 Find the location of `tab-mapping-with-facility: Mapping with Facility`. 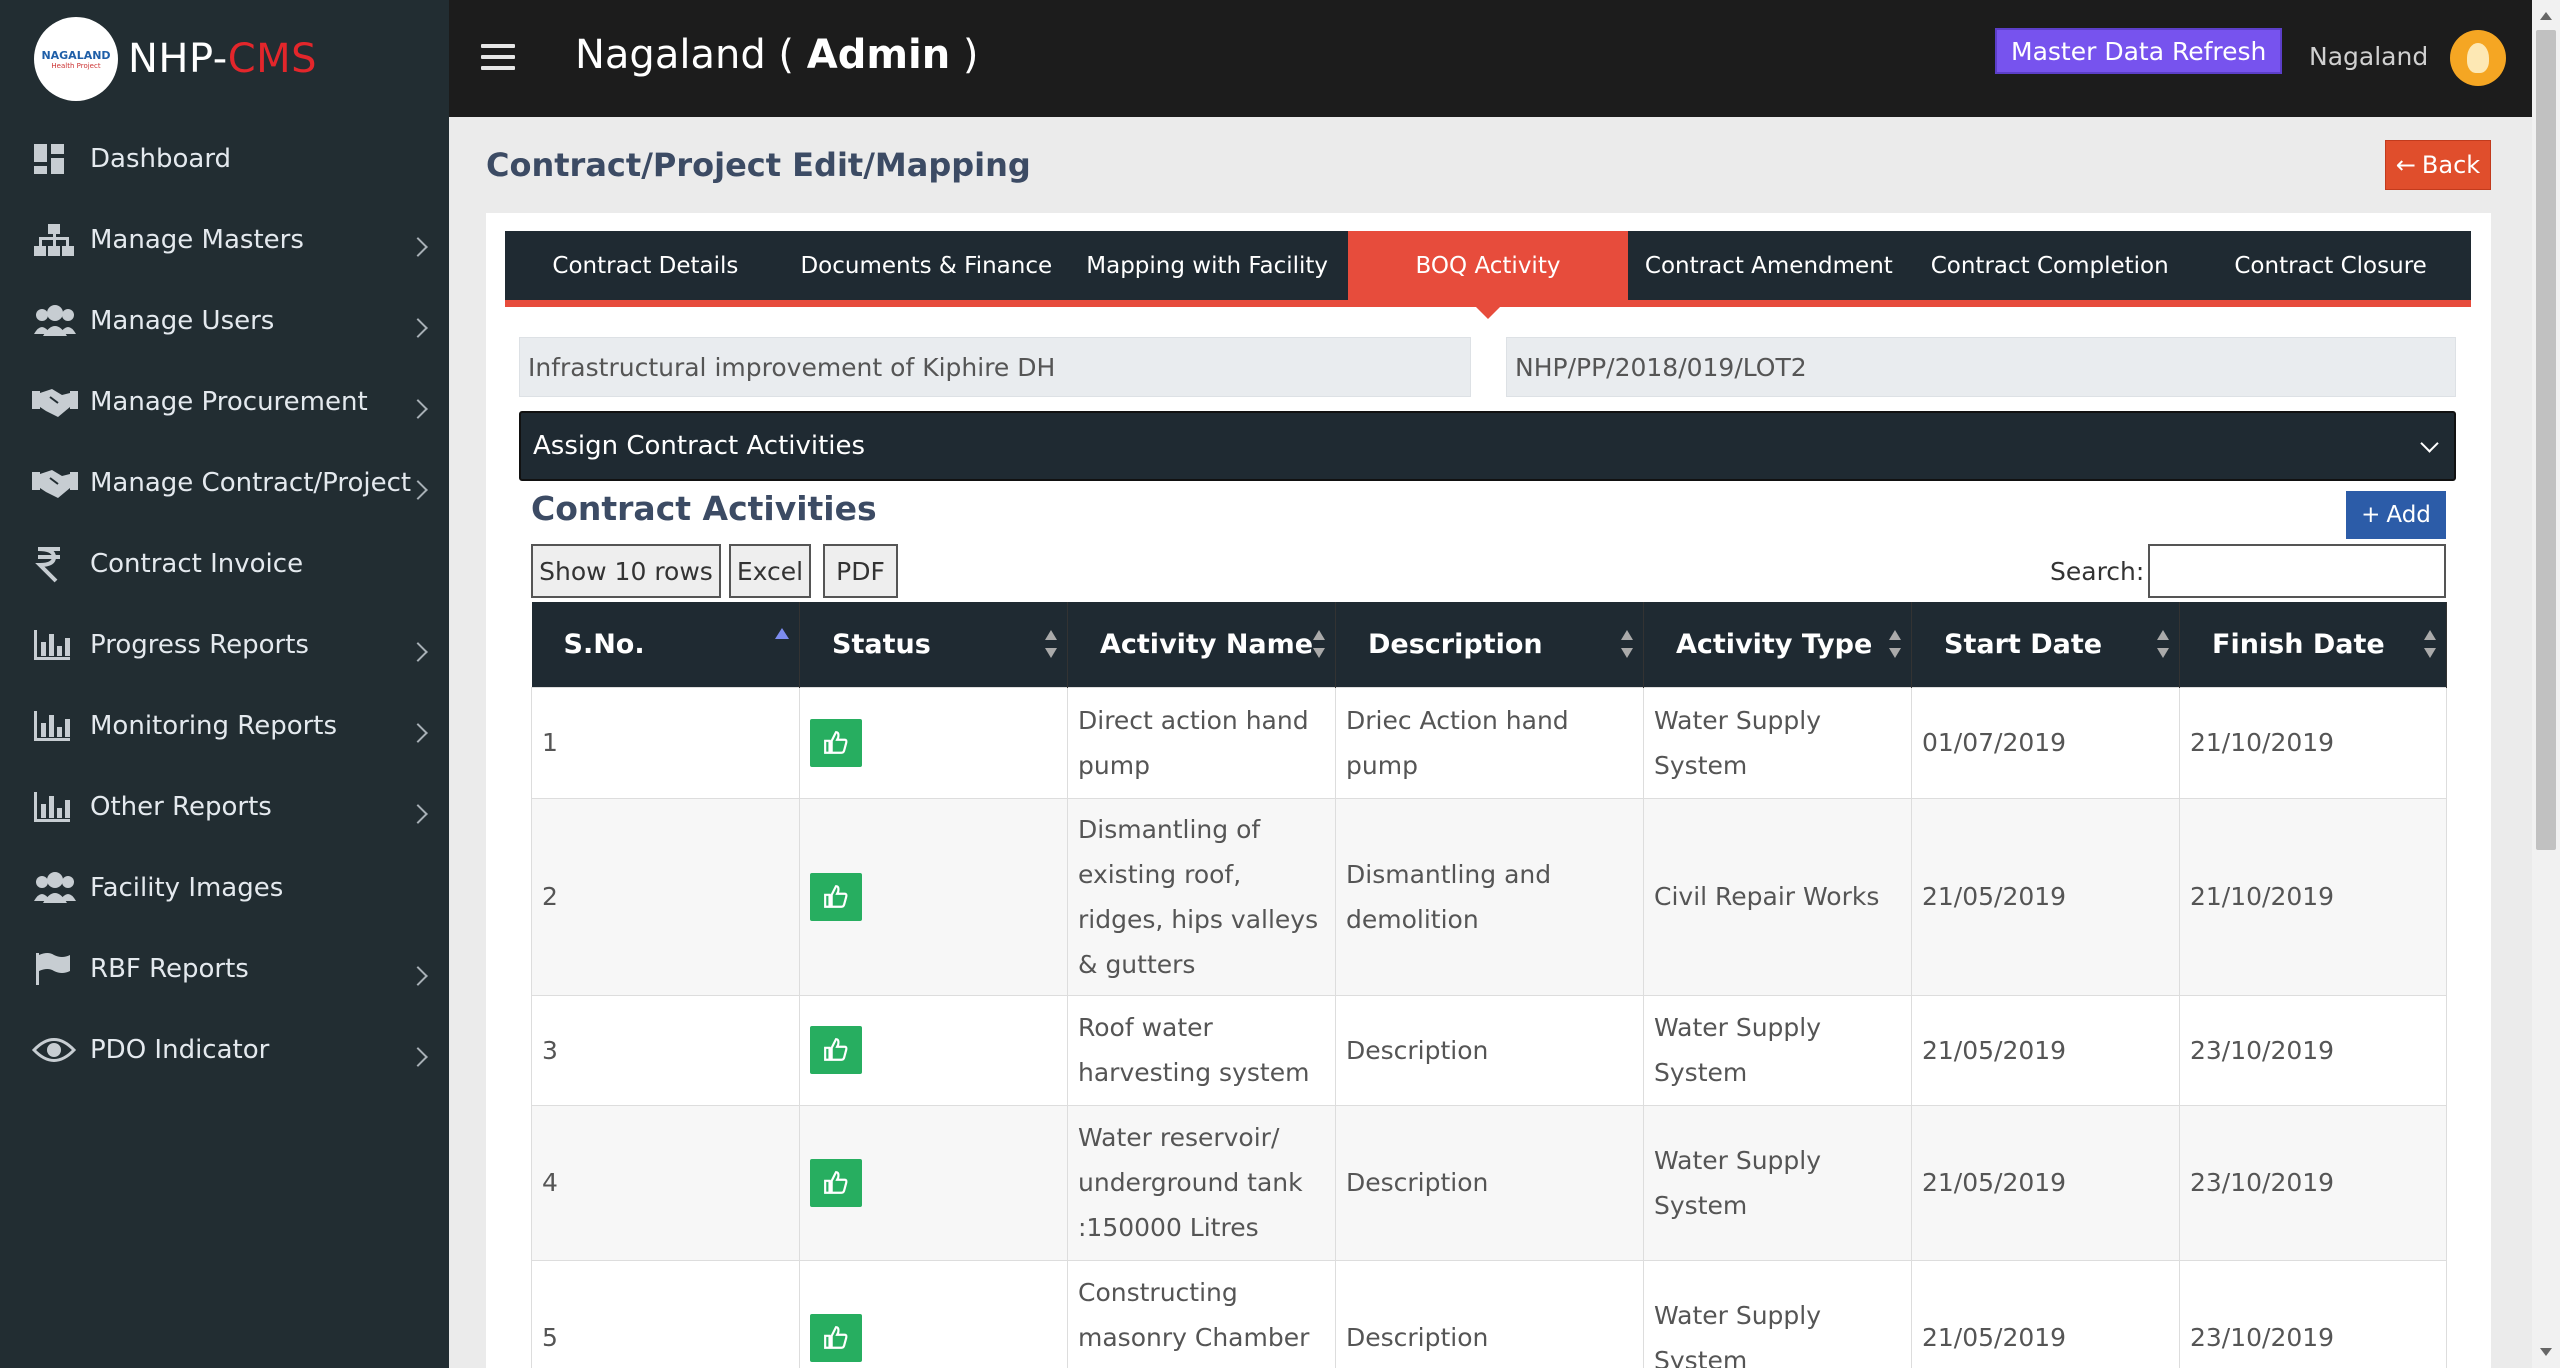

tab-mapping-with-facility: Mapping with Facility is located at coordinates (1207, 265).